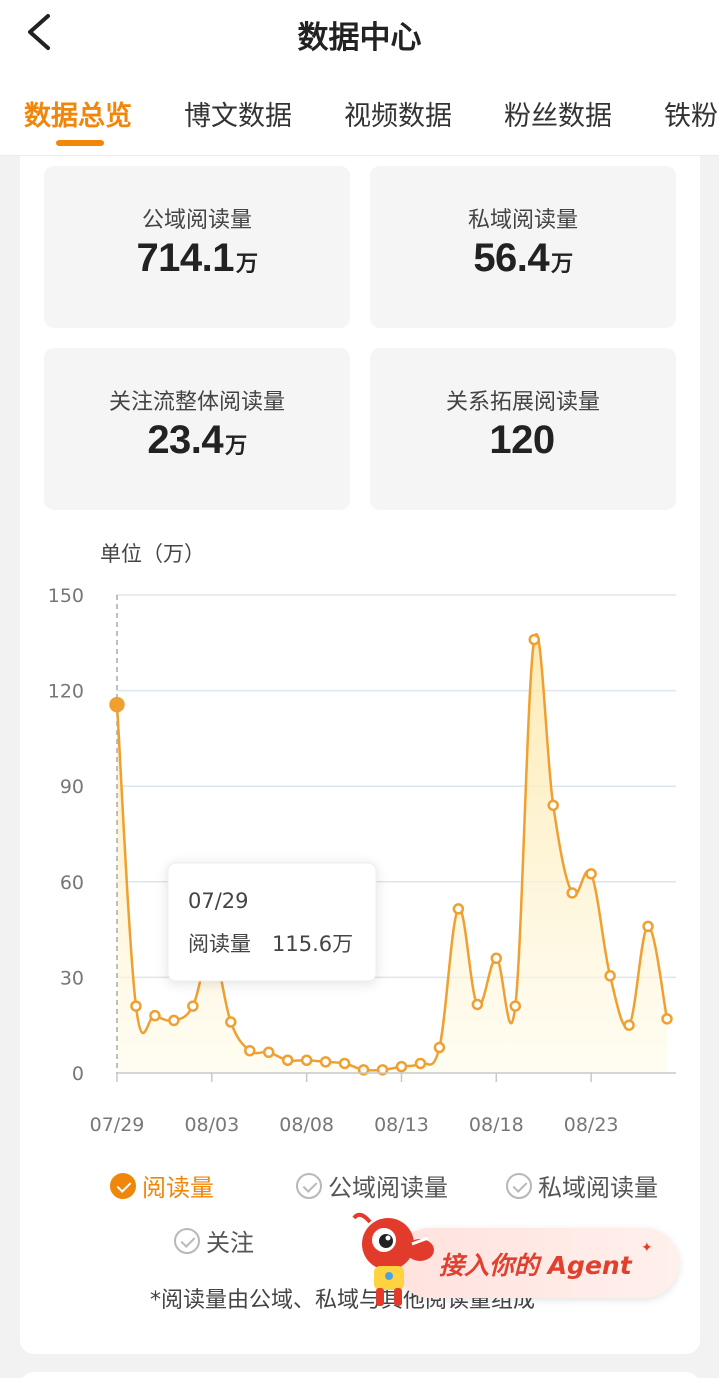  Describe the element at coordinates (219, 944) in the screenshot. I see `tooltip-label: 阅读量` at that location.